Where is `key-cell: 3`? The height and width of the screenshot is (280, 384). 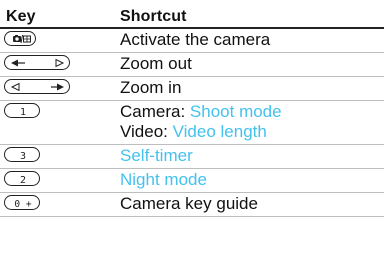
key-cell: 3 is located at coordinates (55, 153).